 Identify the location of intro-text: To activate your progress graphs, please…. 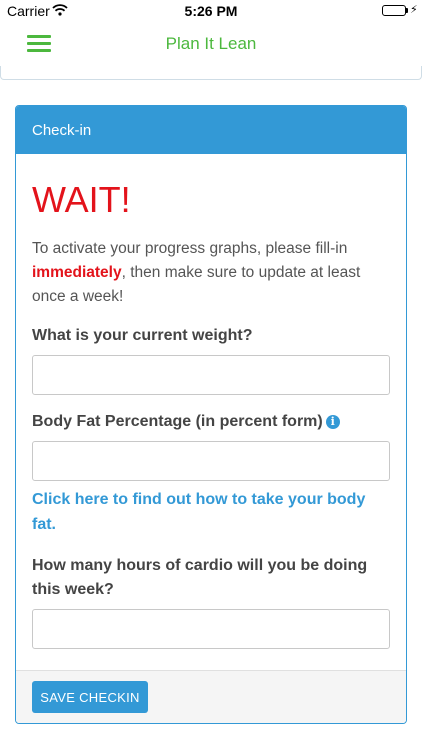
(211, 273).